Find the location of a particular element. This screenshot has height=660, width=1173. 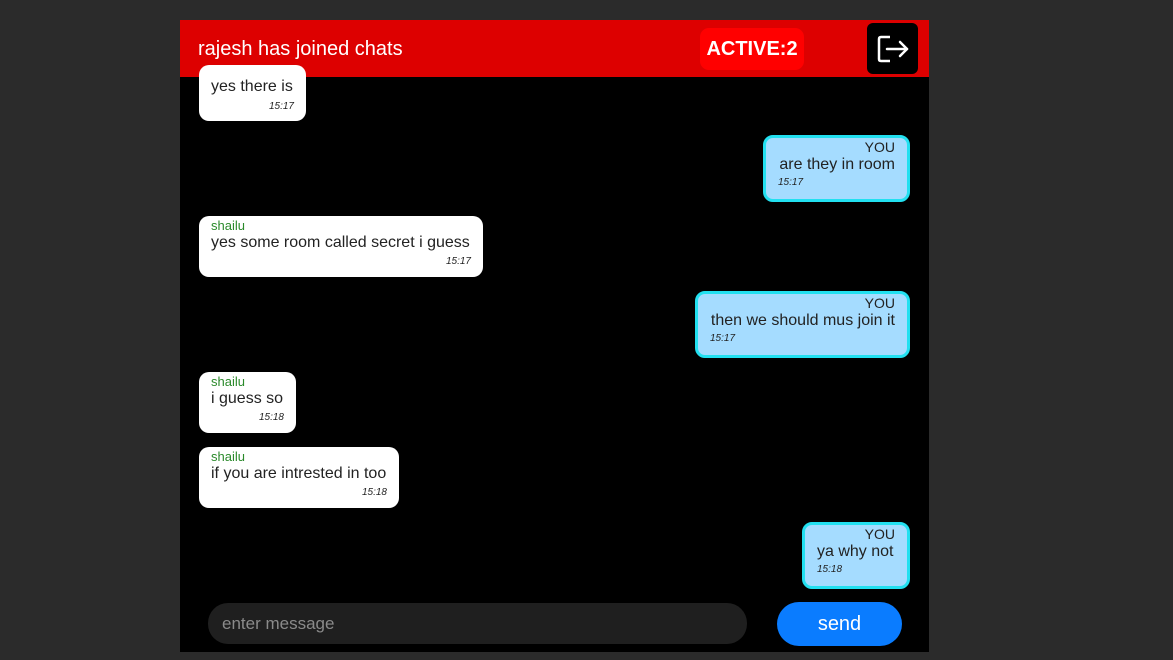

message-text: i guess so is located at coordinates (247, 398).